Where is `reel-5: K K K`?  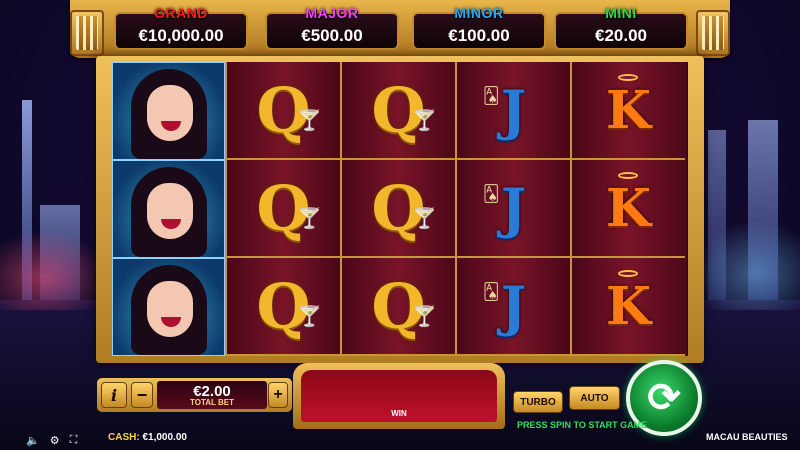
reel-5: K K K is located at coordinates (629, 209).